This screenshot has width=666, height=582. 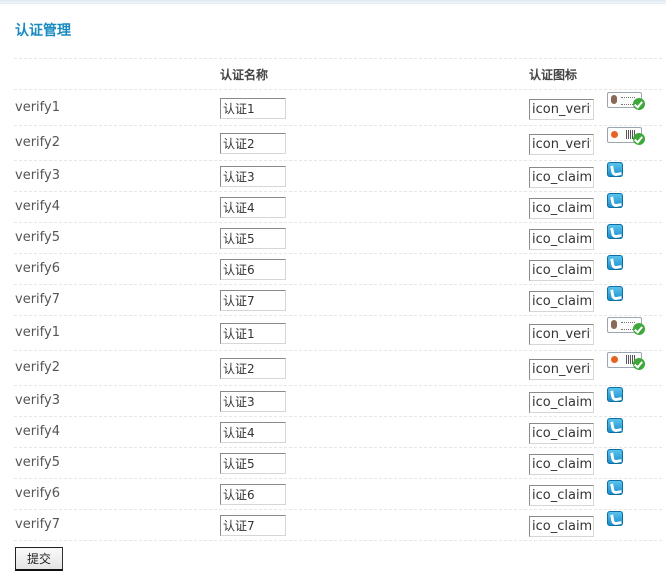 I want to click on submit-button: 提交, so click(x=39, y=559).